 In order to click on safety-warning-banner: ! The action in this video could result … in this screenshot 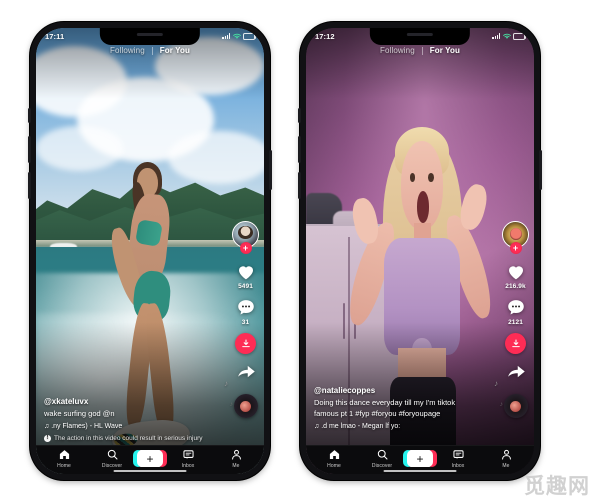, I will do `click(123, 438)`.